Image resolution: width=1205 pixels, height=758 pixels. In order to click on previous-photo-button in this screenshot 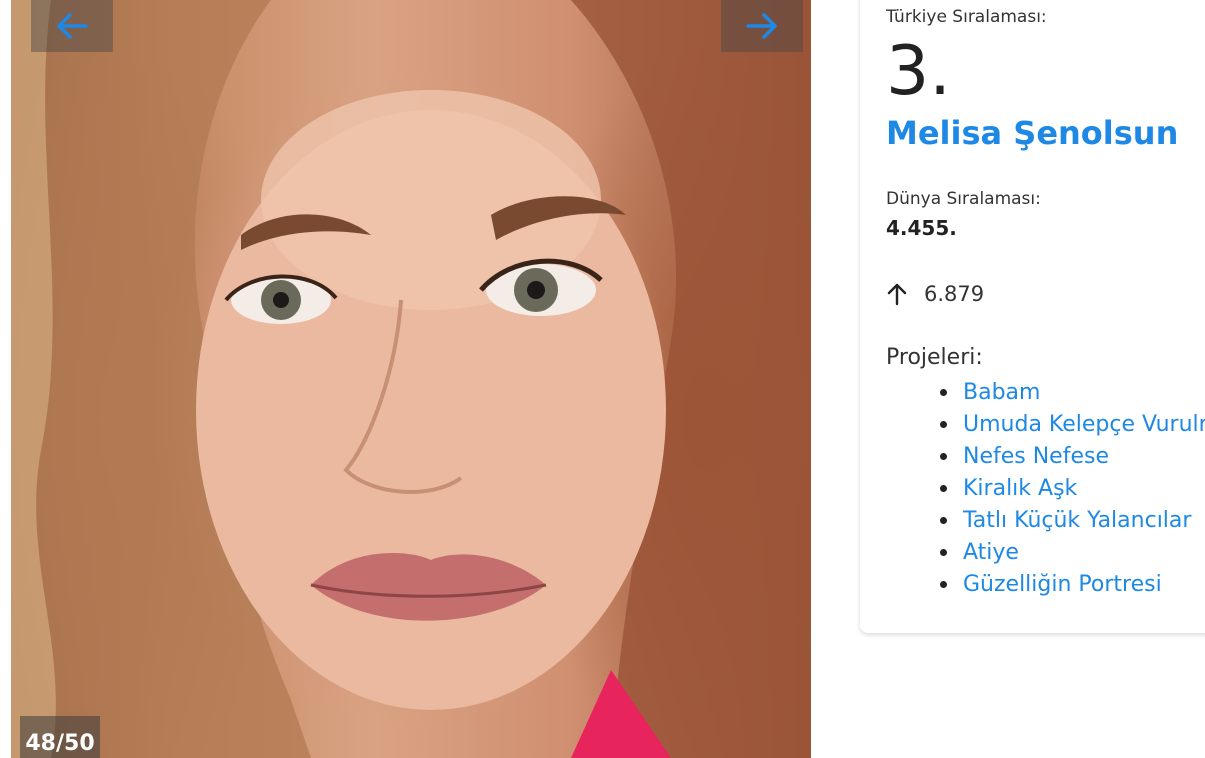, I will do `click(72, 26)`.